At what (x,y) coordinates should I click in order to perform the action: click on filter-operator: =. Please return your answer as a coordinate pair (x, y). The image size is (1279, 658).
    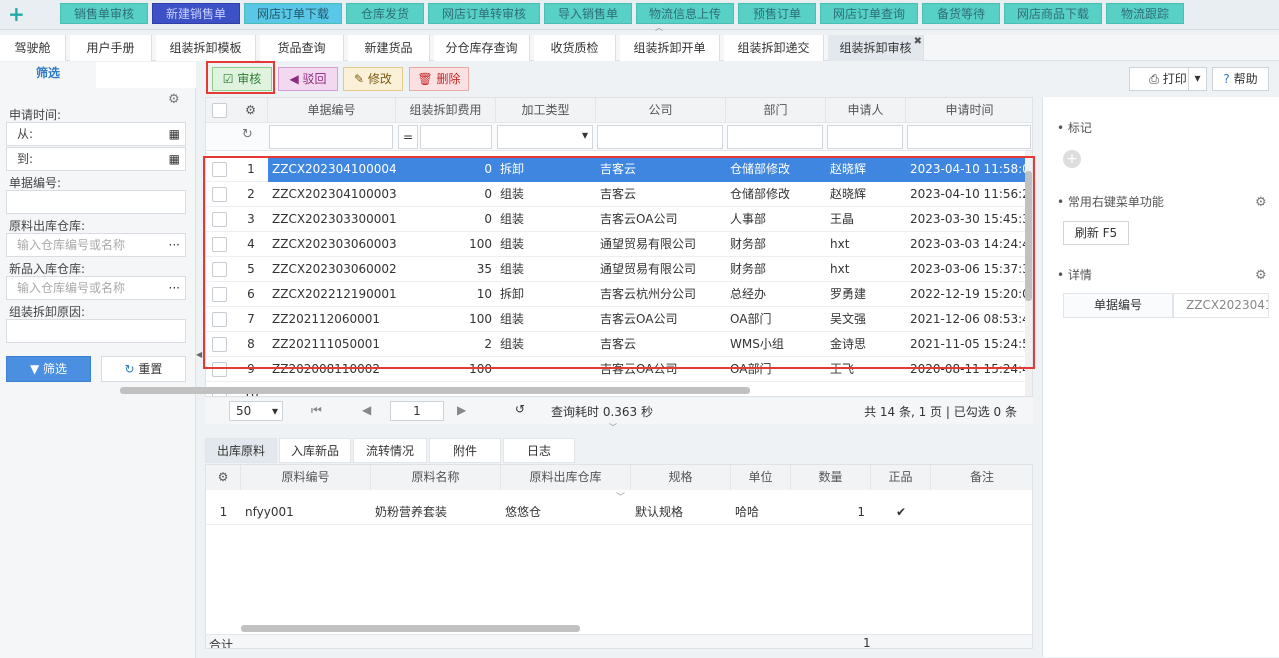
    Looking at the image, I should click on (408, 137).